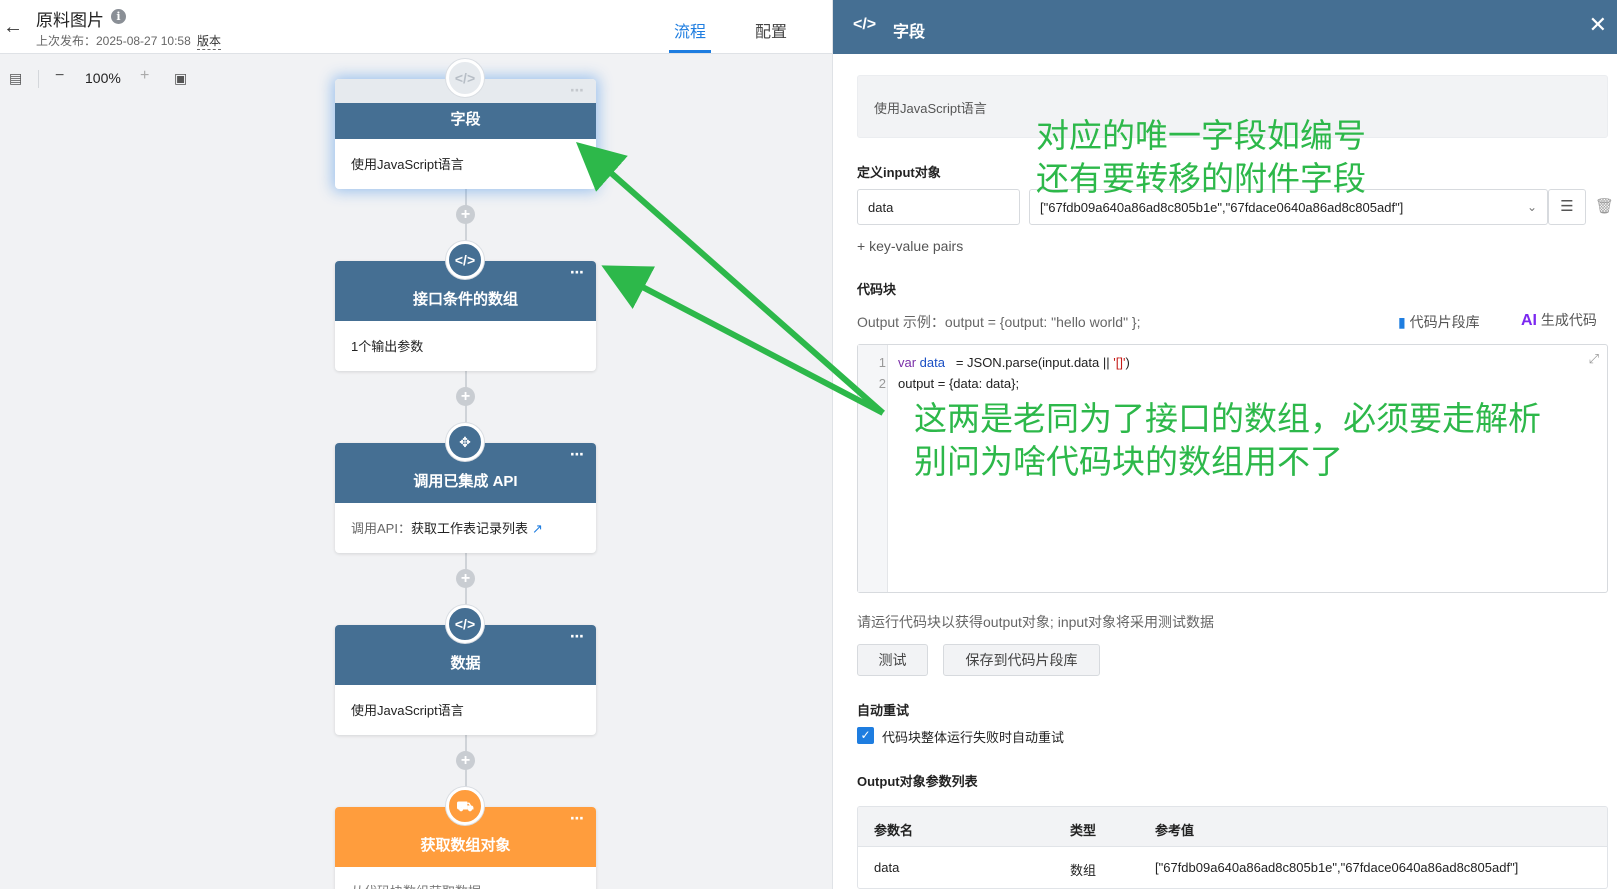 The height and width of the screenshot is (889, 1617). Describe the element at coordinates (1201, 157) in the screenshot. I see `annotation-note-1: 对应的唯一字段如编号 还有要转移的附件字段` at that location.